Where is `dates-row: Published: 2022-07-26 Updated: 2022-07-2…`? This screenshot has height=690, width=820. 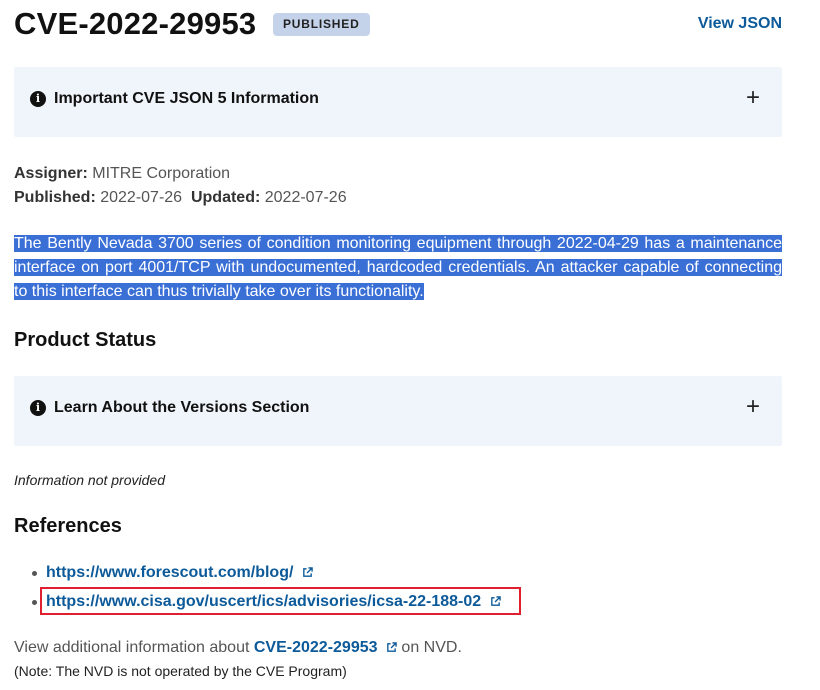 dates-row: Published: 2022-07-26 Updated: 2022-07-2… is located at coordinates (180, 198).